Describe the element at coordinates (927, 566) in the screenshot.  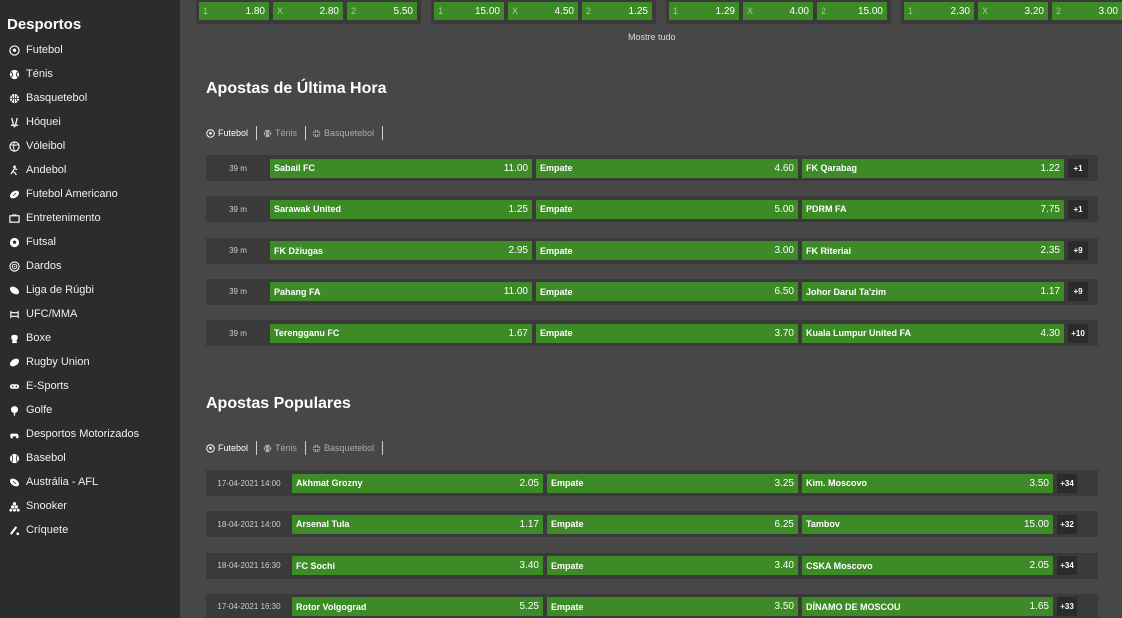
I see `away-odds-button: CSKA Moscovo 2.05` at that location.